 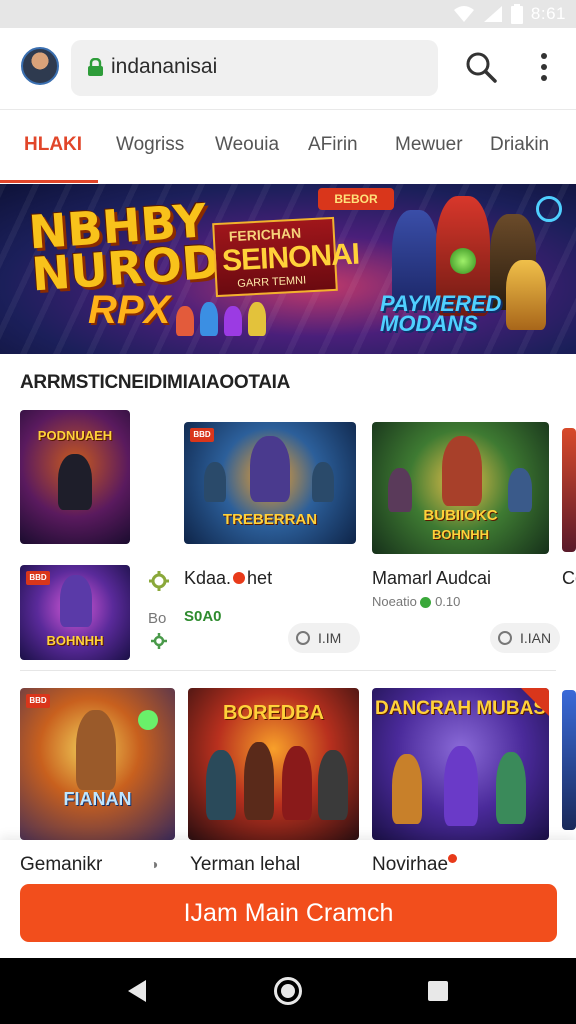 I want to click on share-icon: ◑, so click(x=154, y=864).